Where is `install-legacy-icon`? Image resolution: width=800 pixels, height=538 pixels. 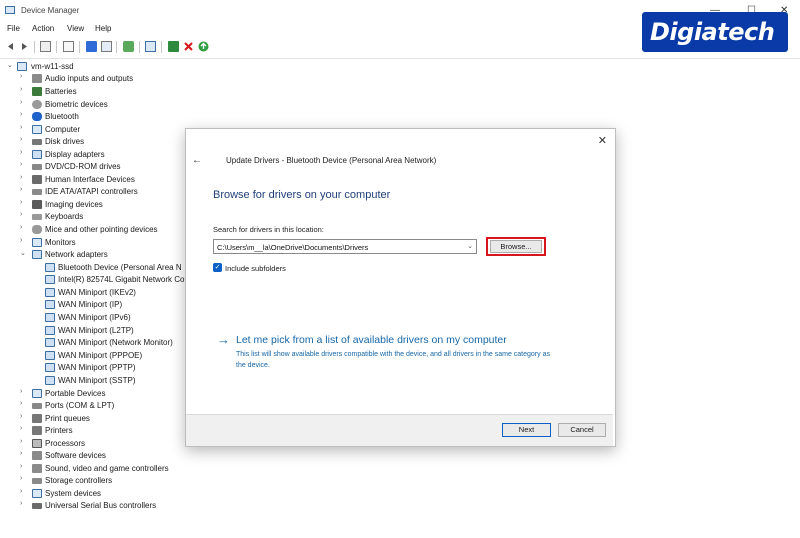 install-legacy-icon is located at coordinates (203, 46).